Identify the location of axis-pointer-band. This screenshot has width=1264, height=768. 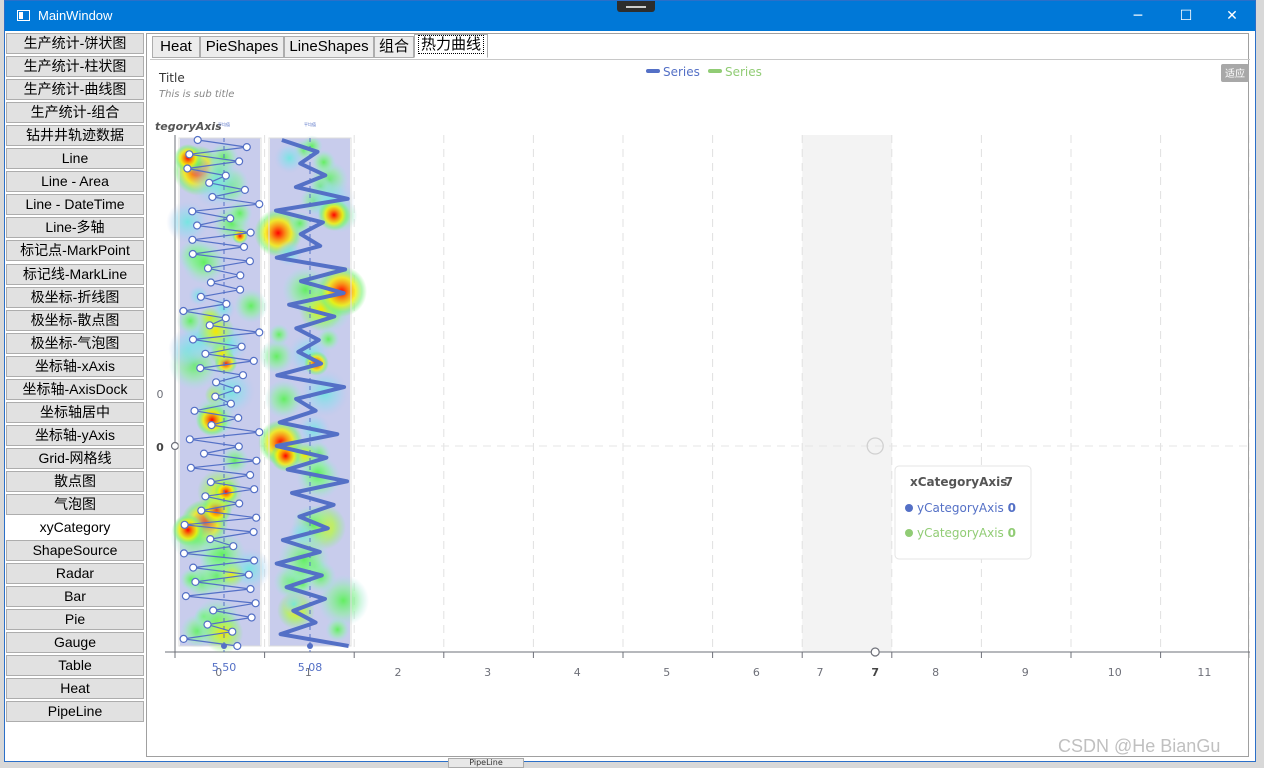
(847, 393).